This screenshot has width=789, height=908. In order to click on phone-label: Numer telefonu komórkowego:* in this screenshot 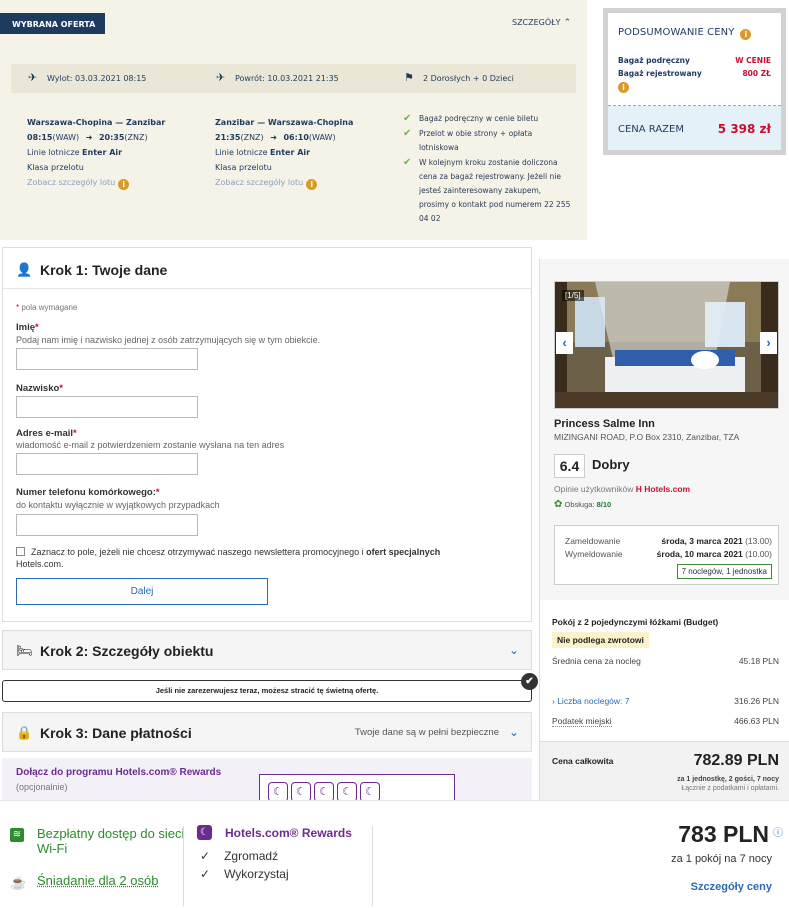, I will do `click(88, 492)`.